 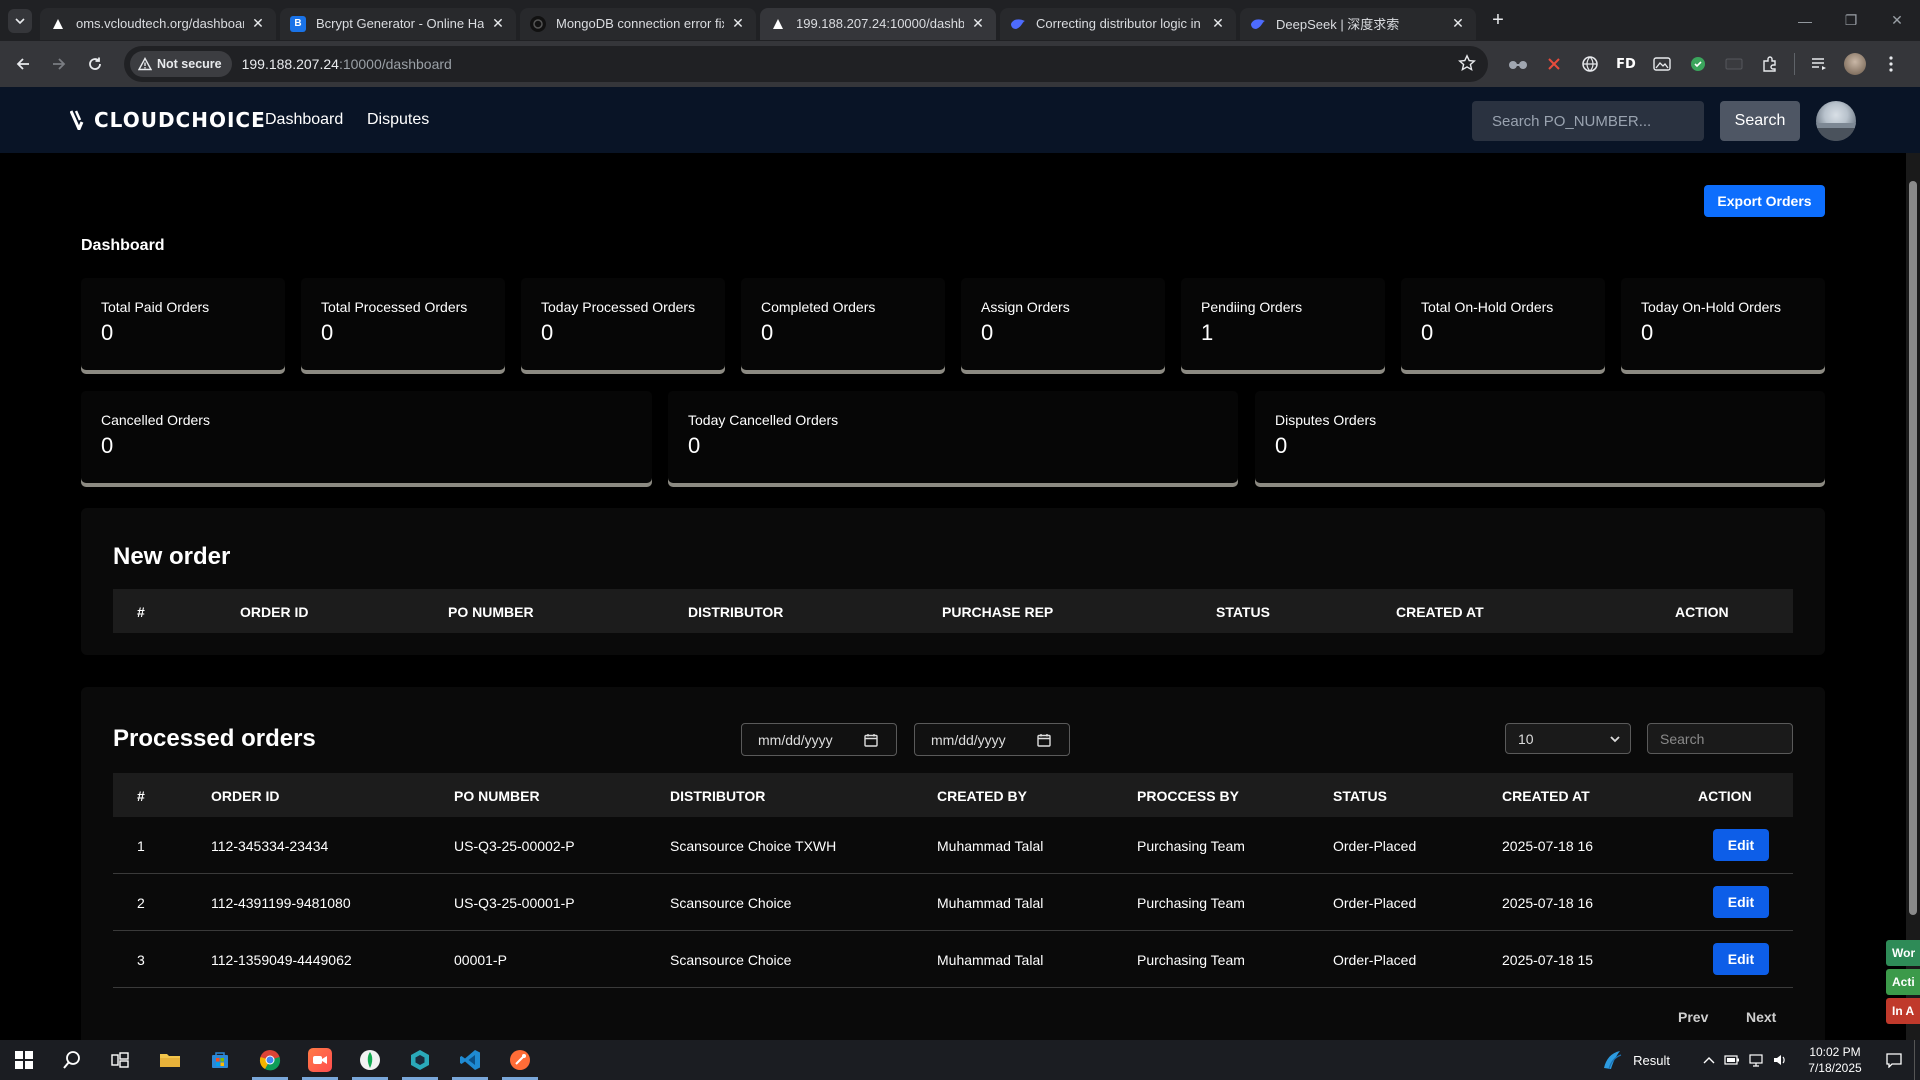 I want to click on app-favicon-icon, so click(x=778, y=24).